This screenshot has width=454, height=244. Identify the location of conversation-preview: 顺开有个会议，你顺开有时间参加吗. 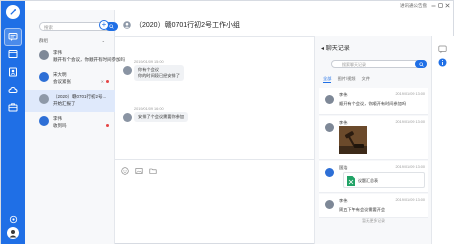
(89, 59).